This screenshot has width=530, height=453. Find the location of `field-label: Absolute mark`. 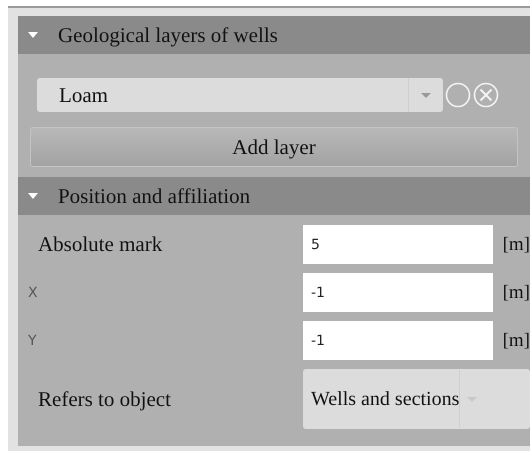

field-label: Absolute mark is located at coordinates (100, 244).